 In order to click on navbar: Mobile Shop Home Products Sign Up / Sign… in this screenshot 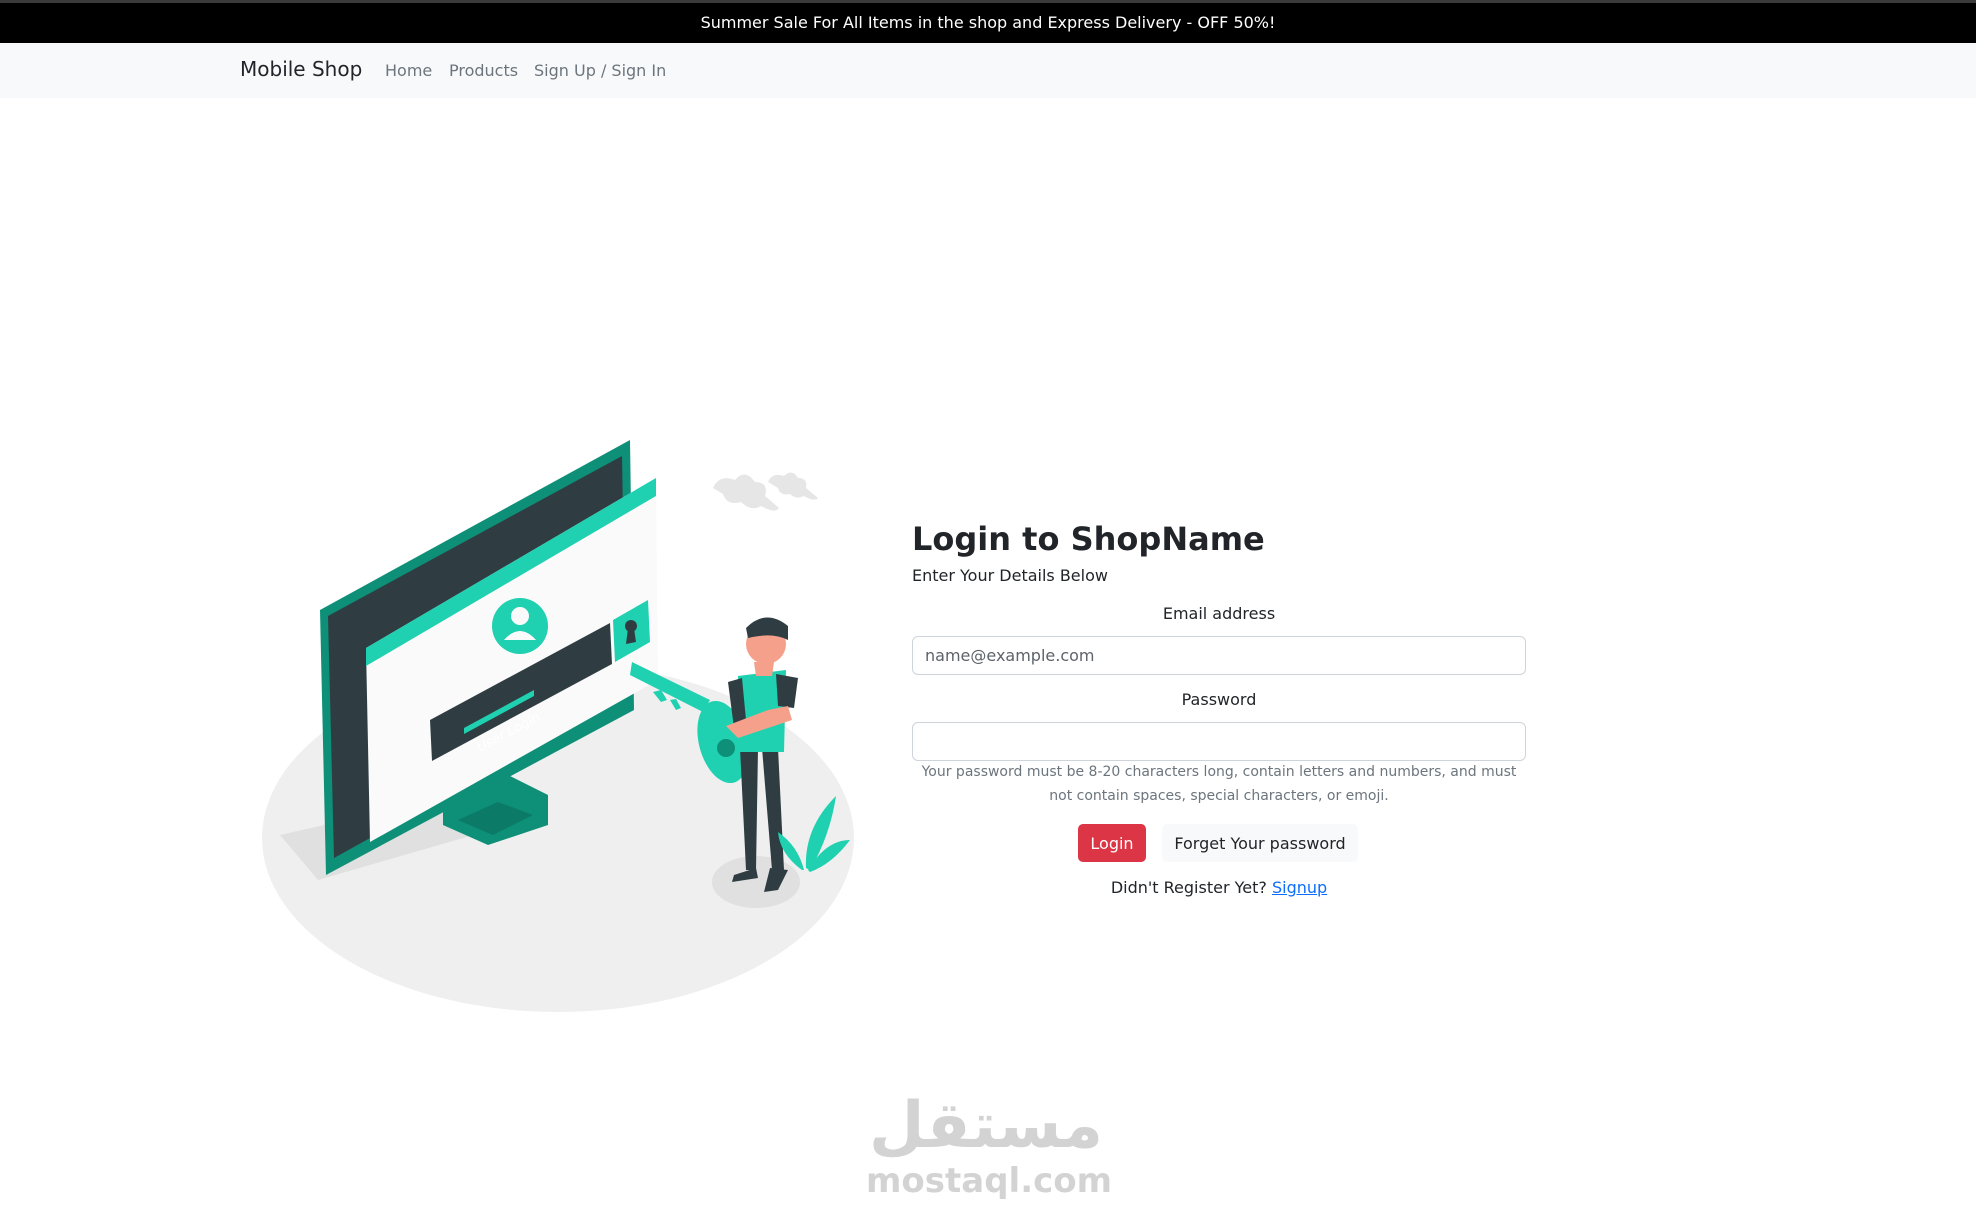, I will do `click(988, 70)`.